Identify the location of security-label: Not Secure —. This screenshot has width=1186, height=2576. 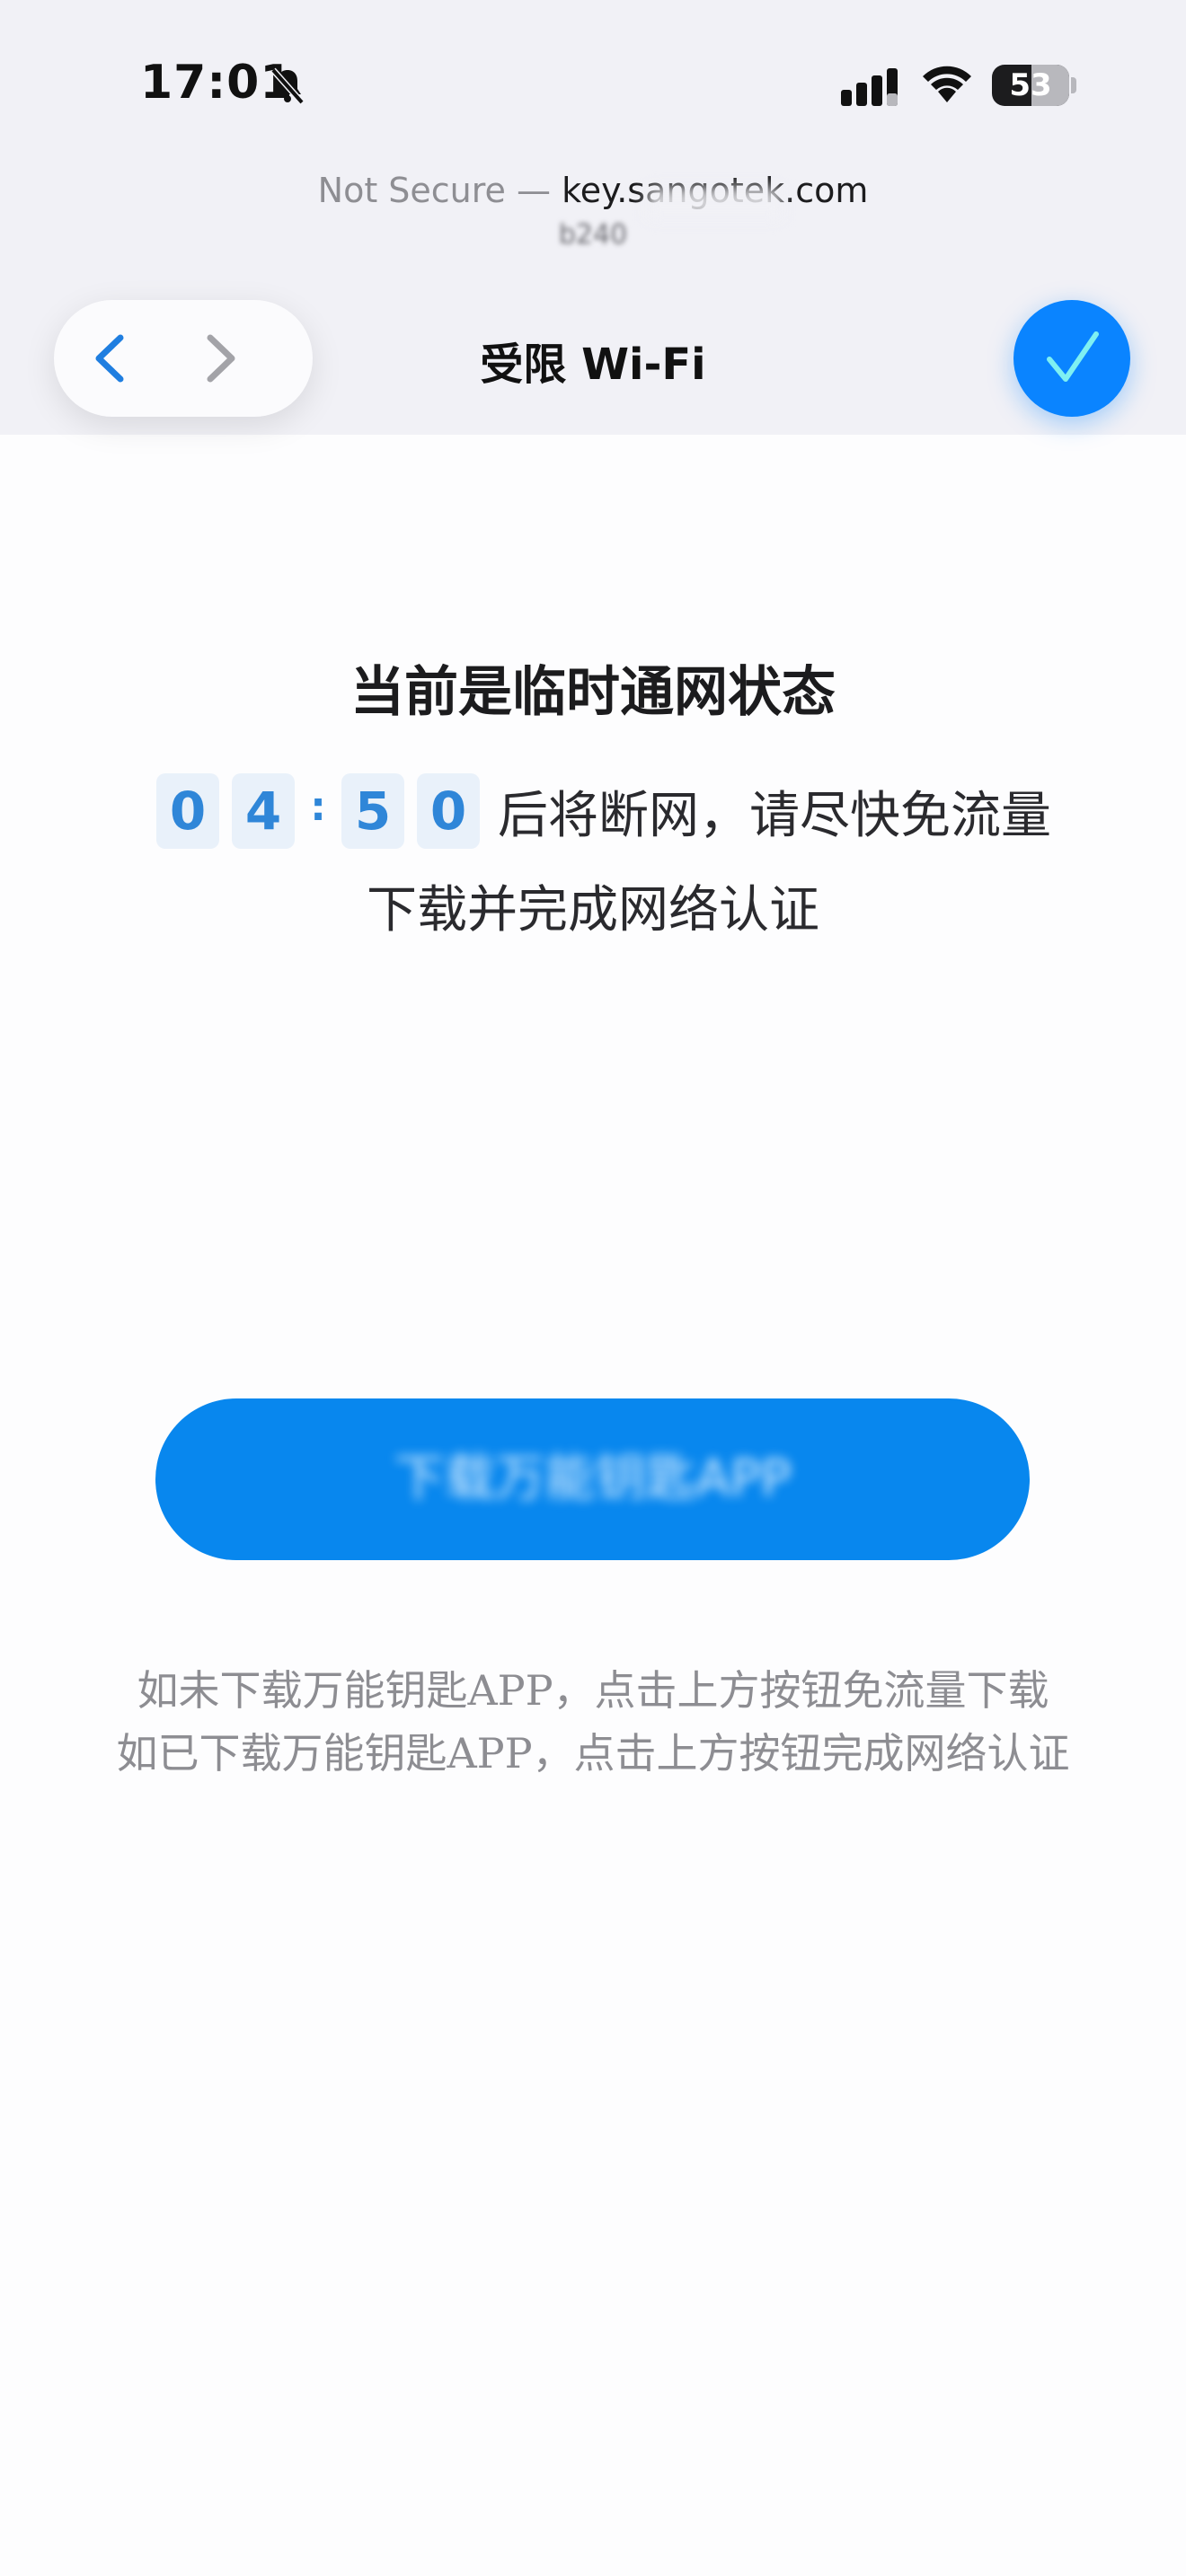
(439, 190).